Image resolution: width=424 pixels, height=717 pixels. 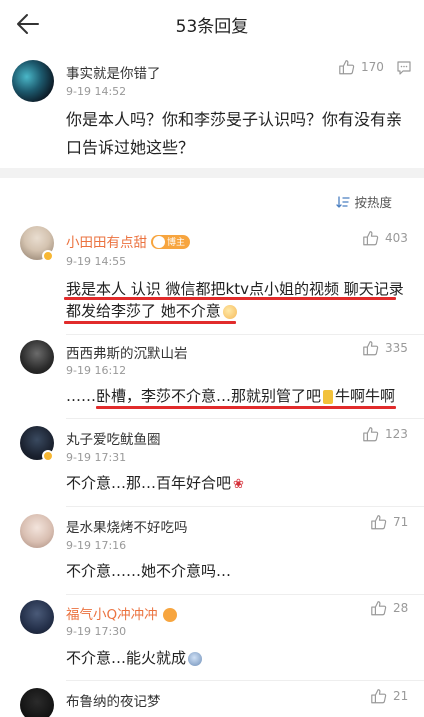 I want to click on reply-author: 布鲁纳的夜记梦, so click(x=113, y=700).